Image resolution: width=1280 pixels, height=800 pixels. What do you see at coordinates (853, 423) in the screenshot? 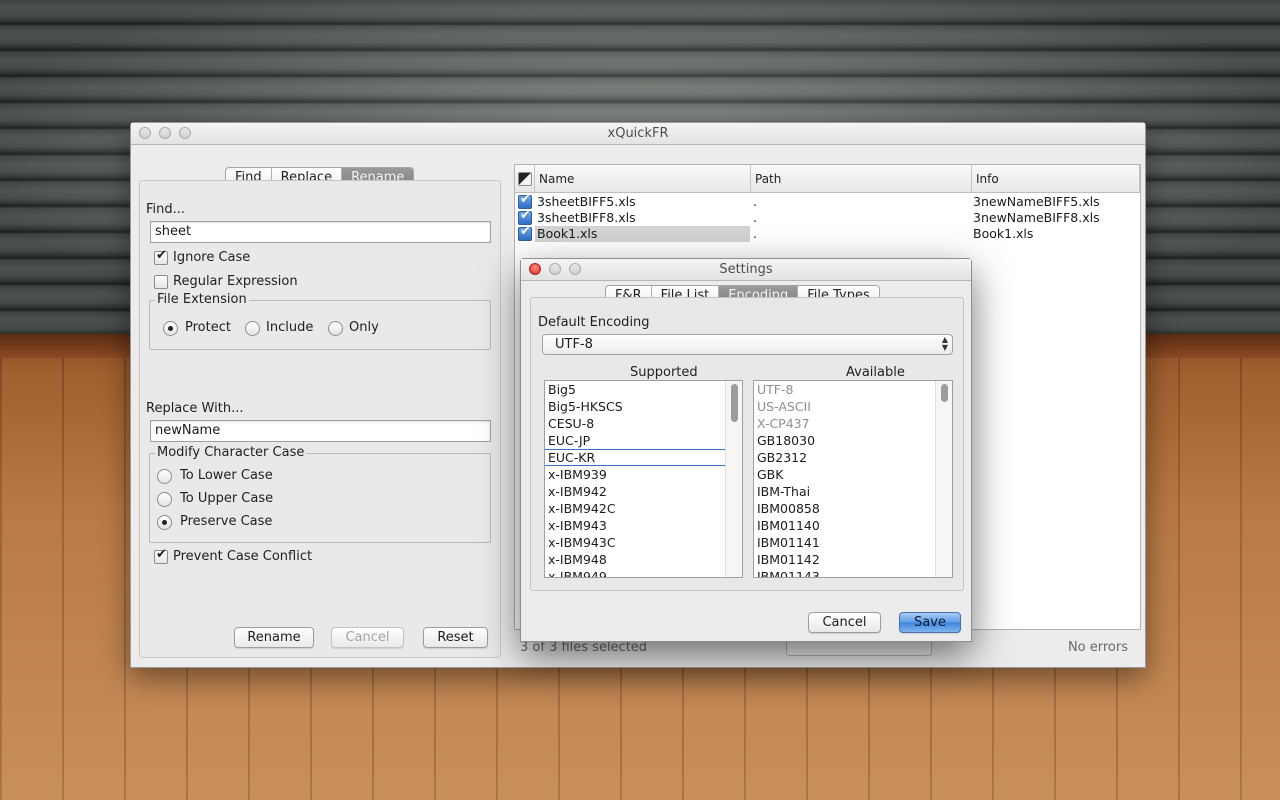
I see `available-encoding-item: X-CP437` at bounding box center [853, 423].